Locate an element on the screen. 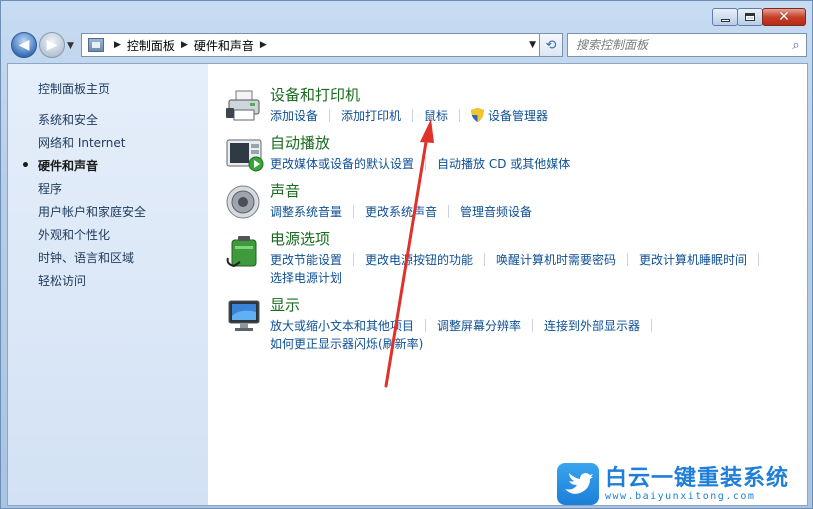 The image size is (813, 509). category-title-autoplay: 自动播放 is located at coordinates (300, 142).